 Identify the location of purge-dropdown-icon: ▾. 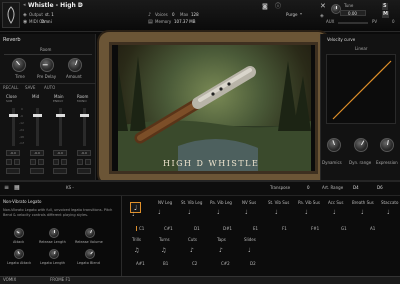
(301, 14).